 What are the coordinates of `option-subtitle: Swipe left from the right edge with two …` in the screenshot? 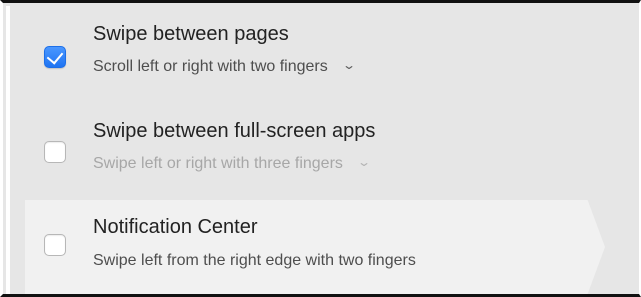 It's located at (254, 260).